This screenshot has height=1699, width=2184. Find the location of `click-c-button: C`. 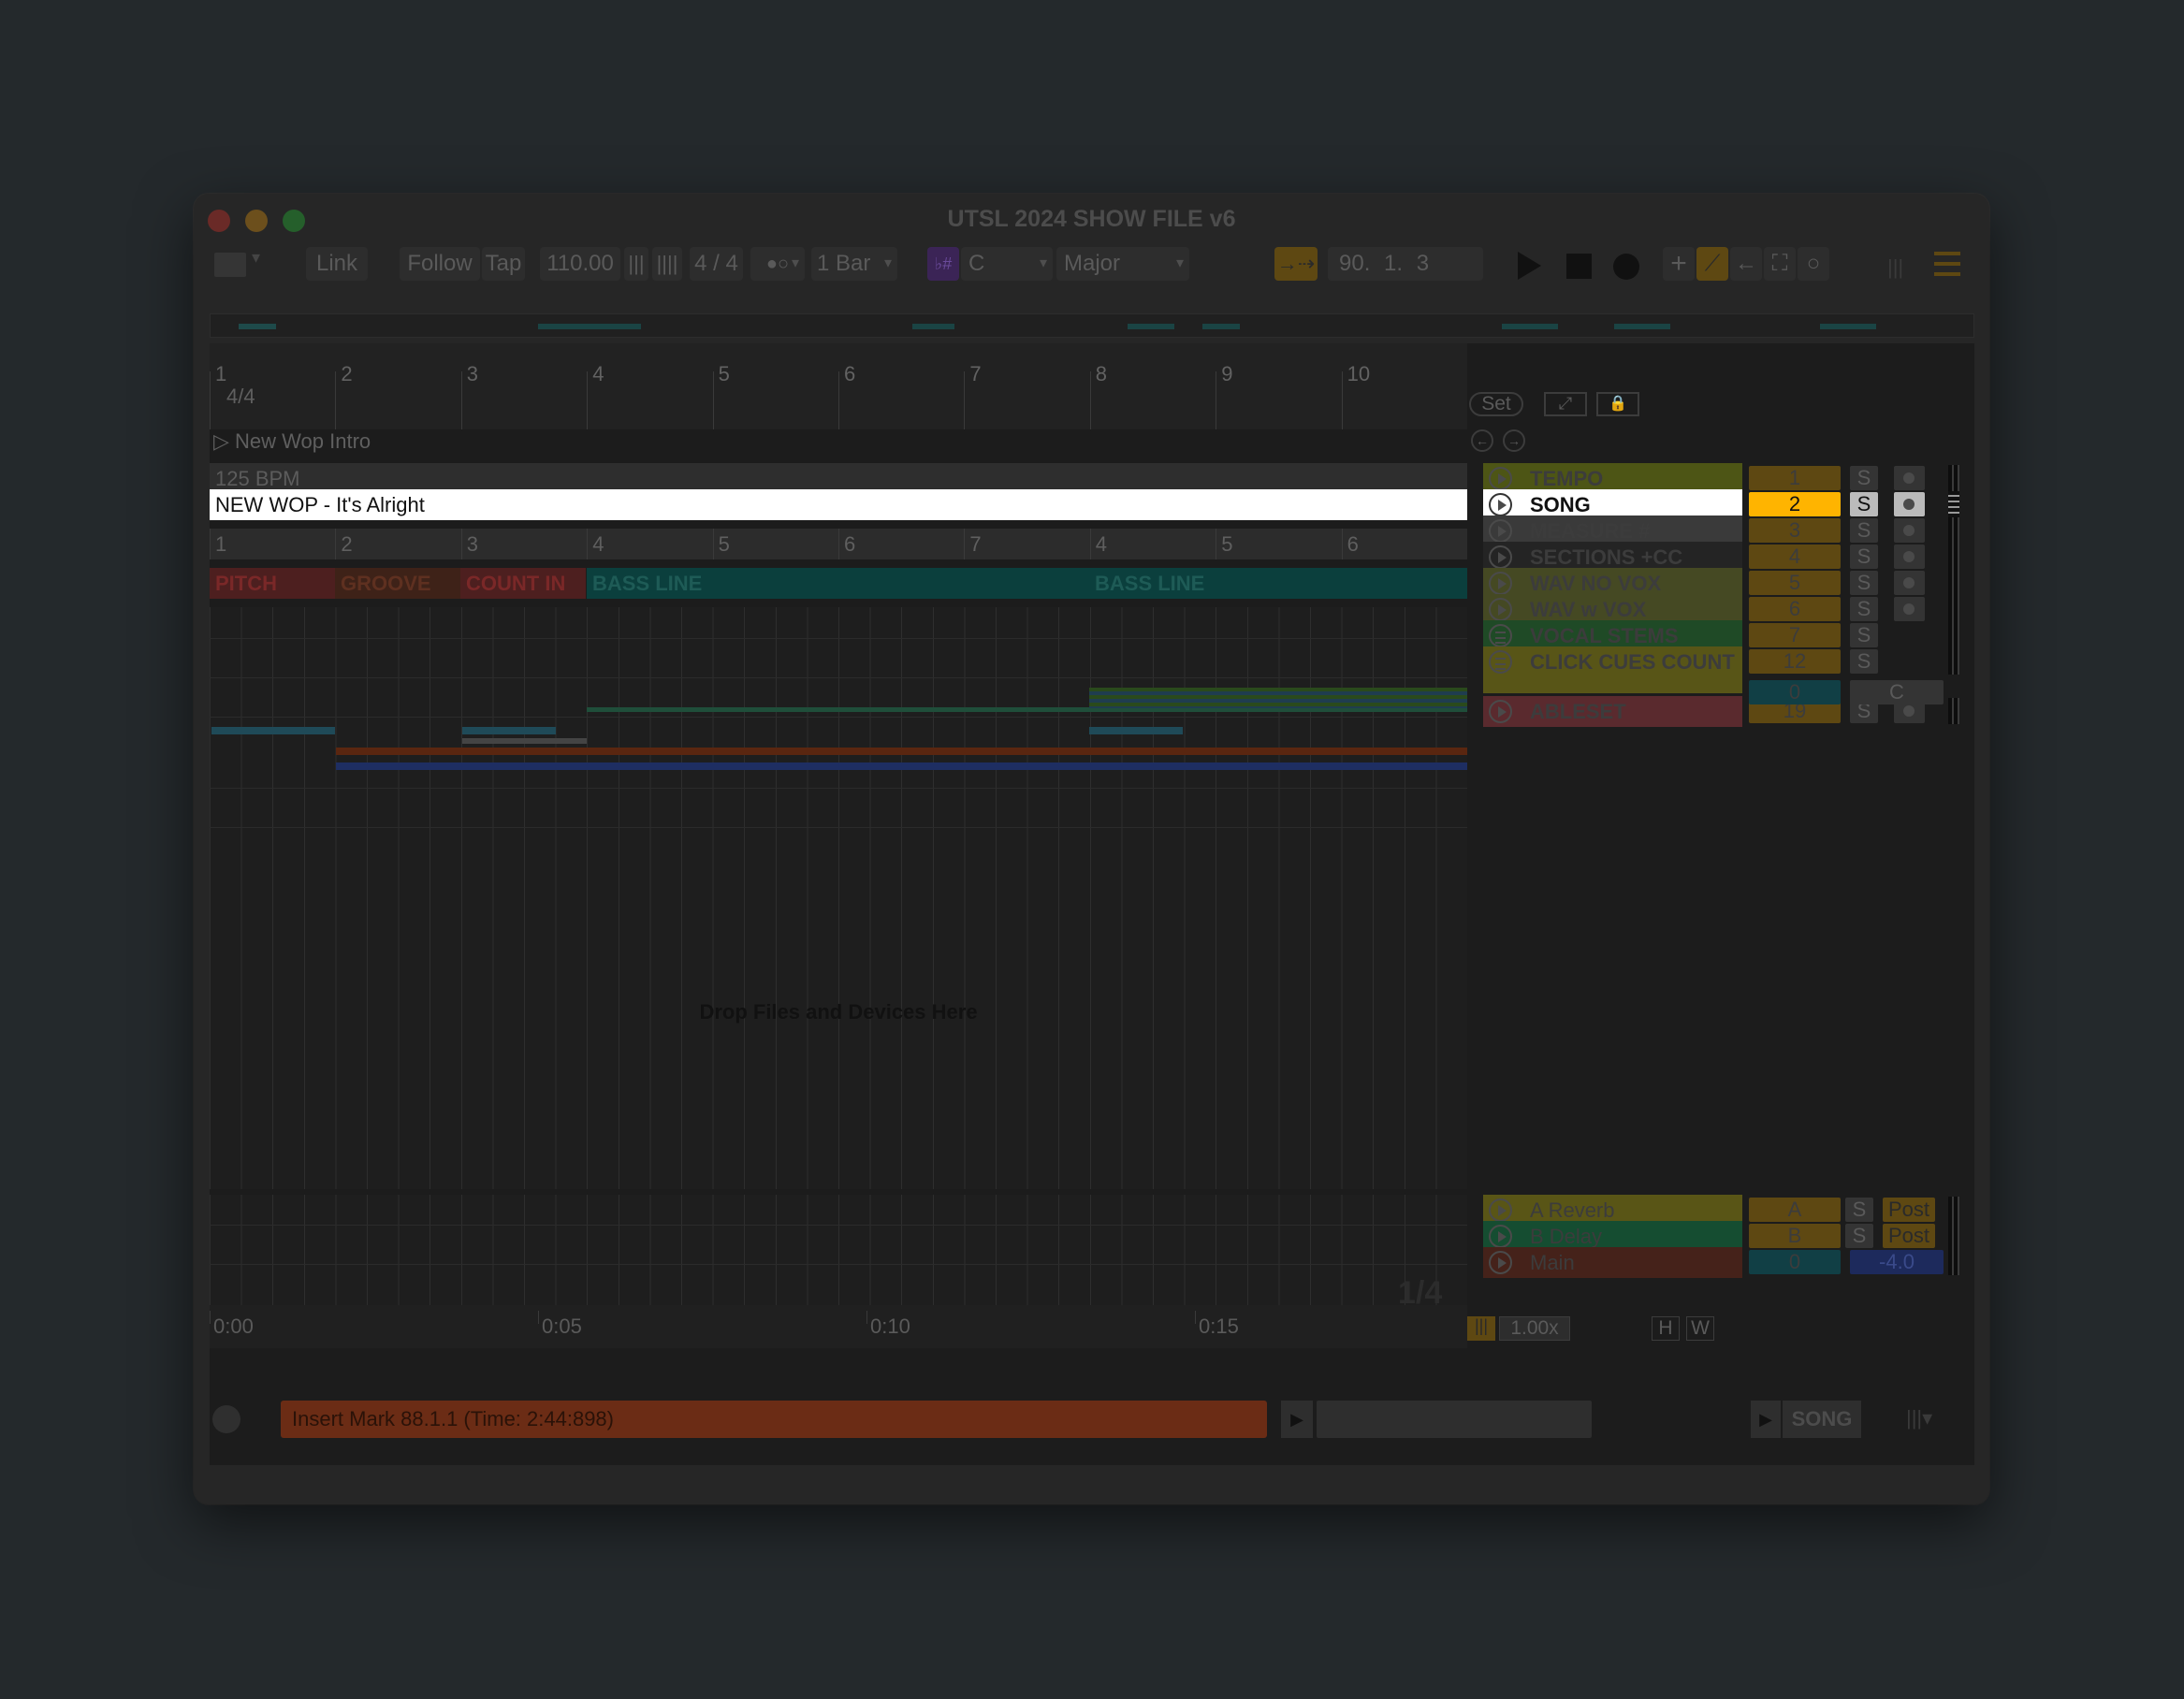

click-c-button: C is located at coordinates (1897, 692).